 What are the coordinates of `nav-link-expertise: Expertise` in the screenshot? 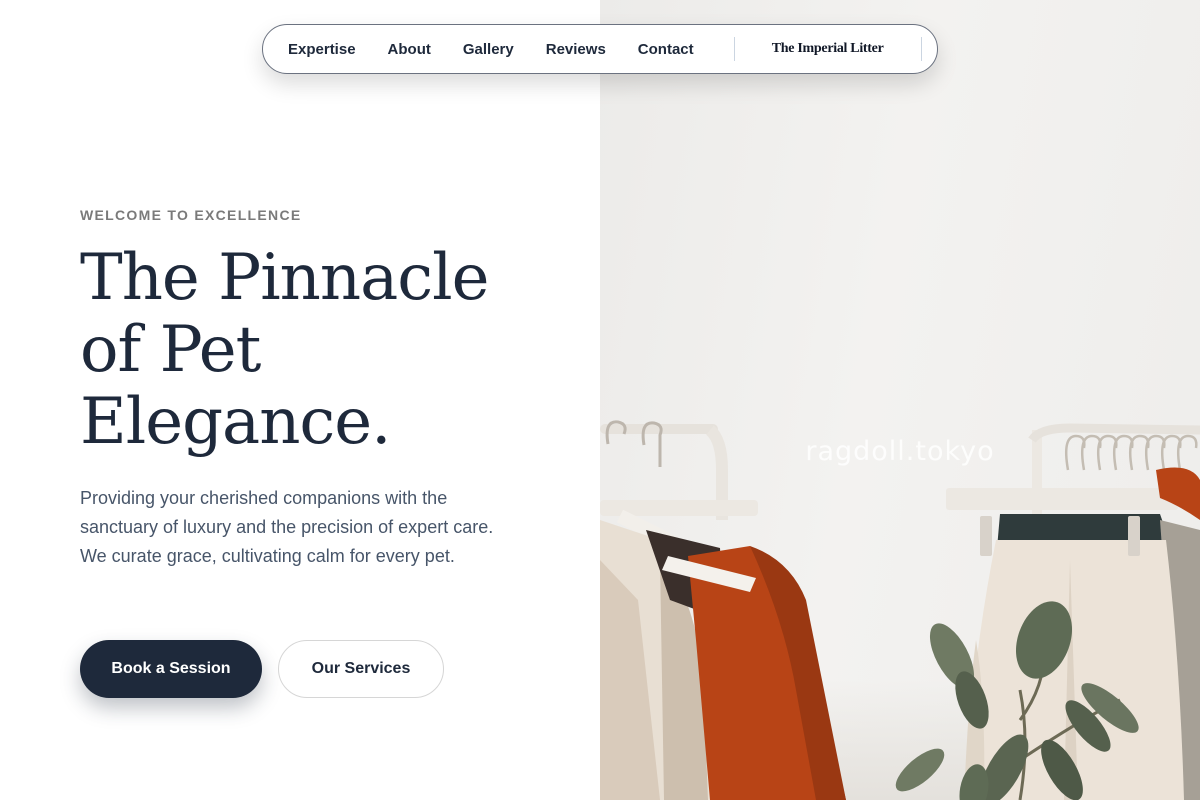 It's located at (322, 49).